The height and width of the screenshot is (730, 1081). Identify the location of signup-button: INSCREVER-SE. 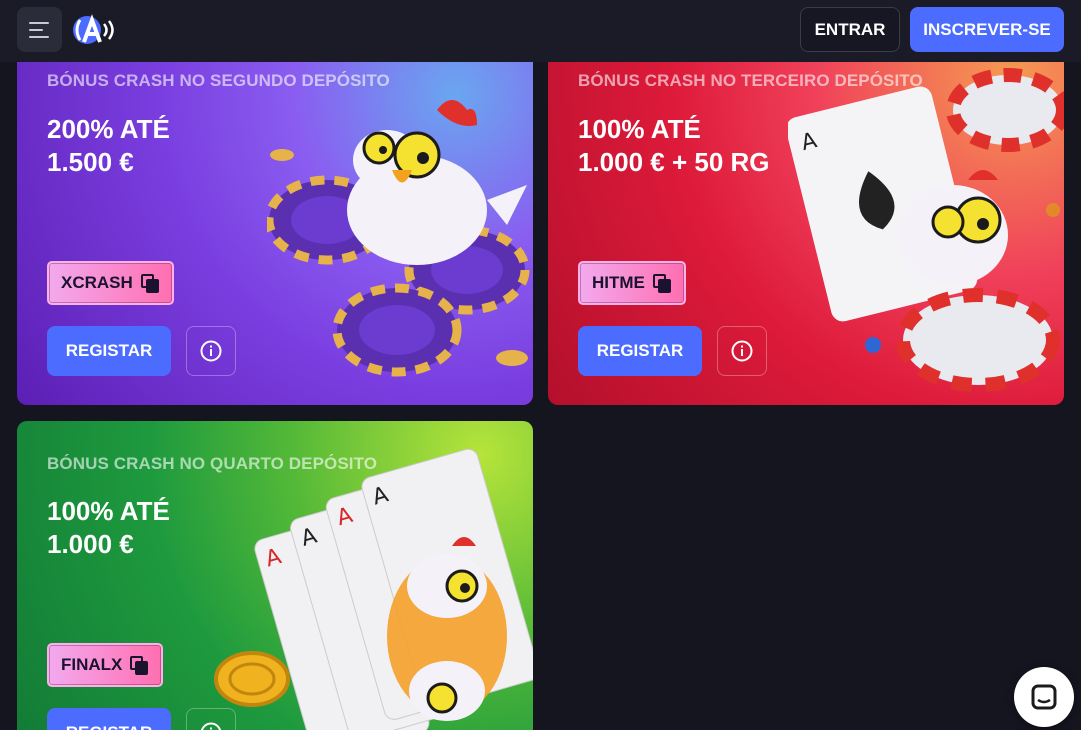
(987, 29).